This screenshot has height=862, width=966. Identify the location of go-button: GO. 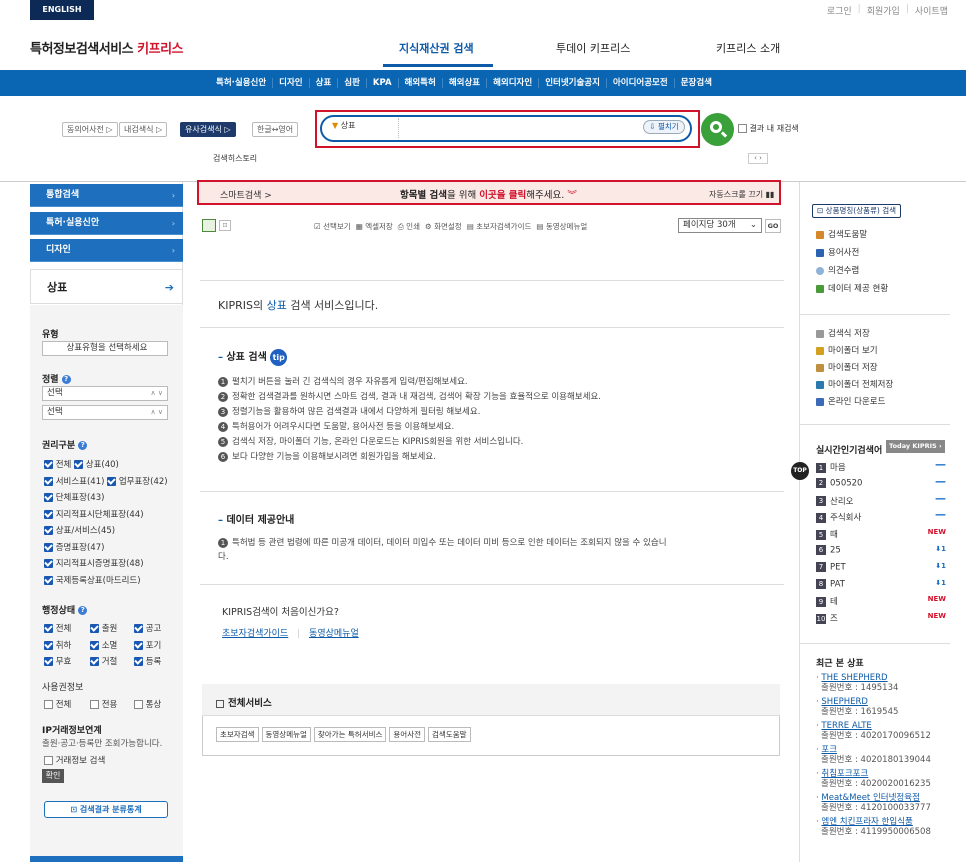
(773, 226).